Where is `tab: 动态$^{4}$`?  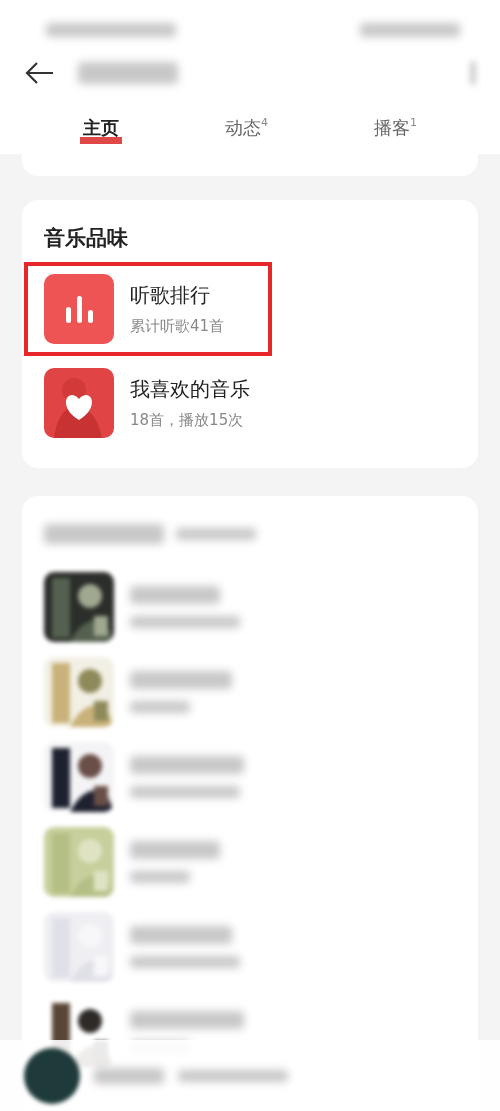
tab: 动态$^{4}$ is located at coordinates (246, 128).